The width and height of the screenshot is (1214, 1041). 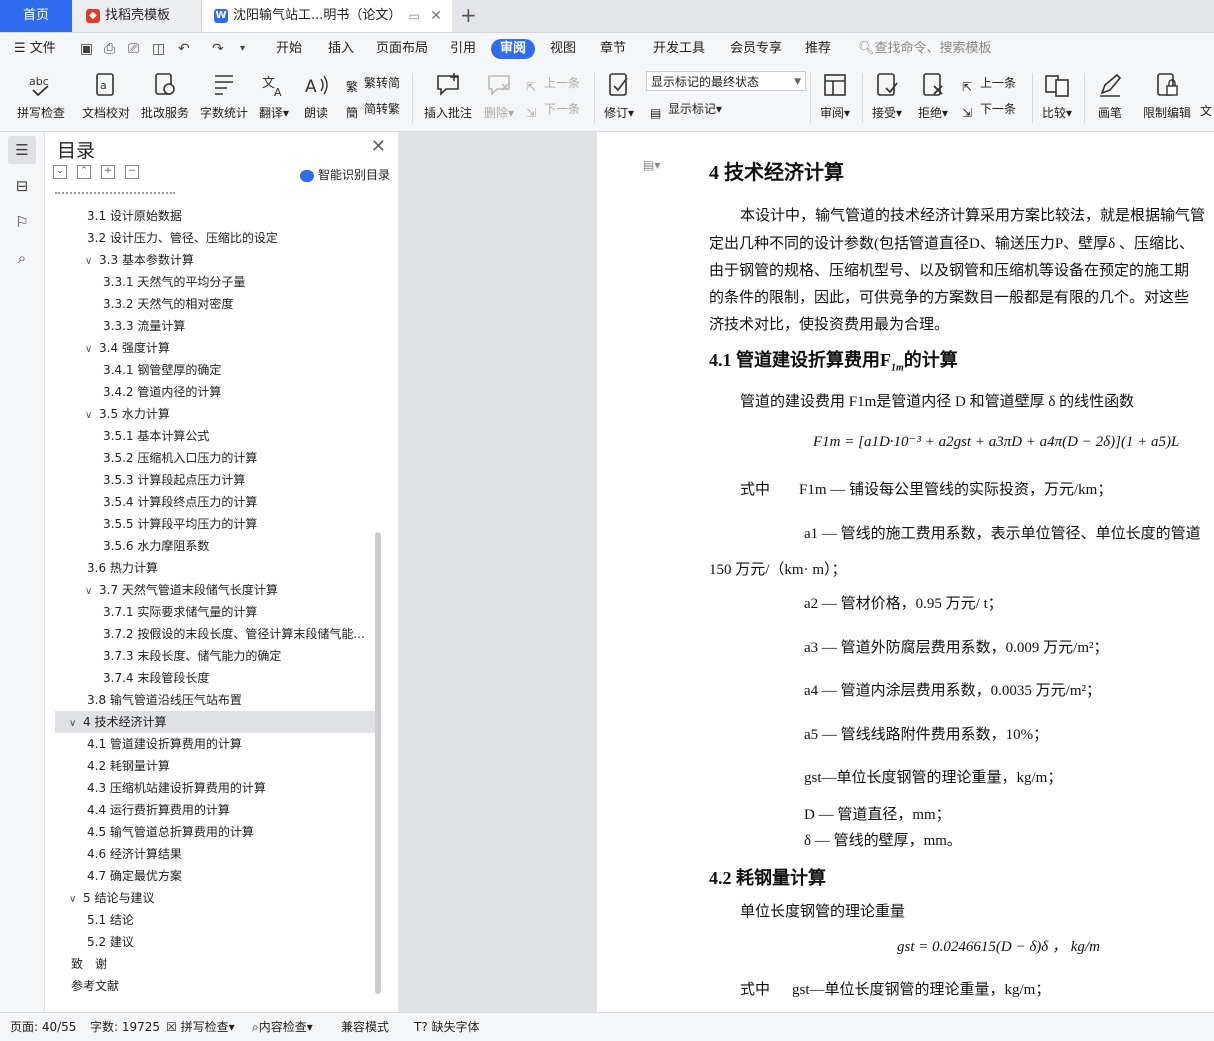 I want to click on toc-item: ∨ 3.4 强度计算, so click(x=215, y=348).